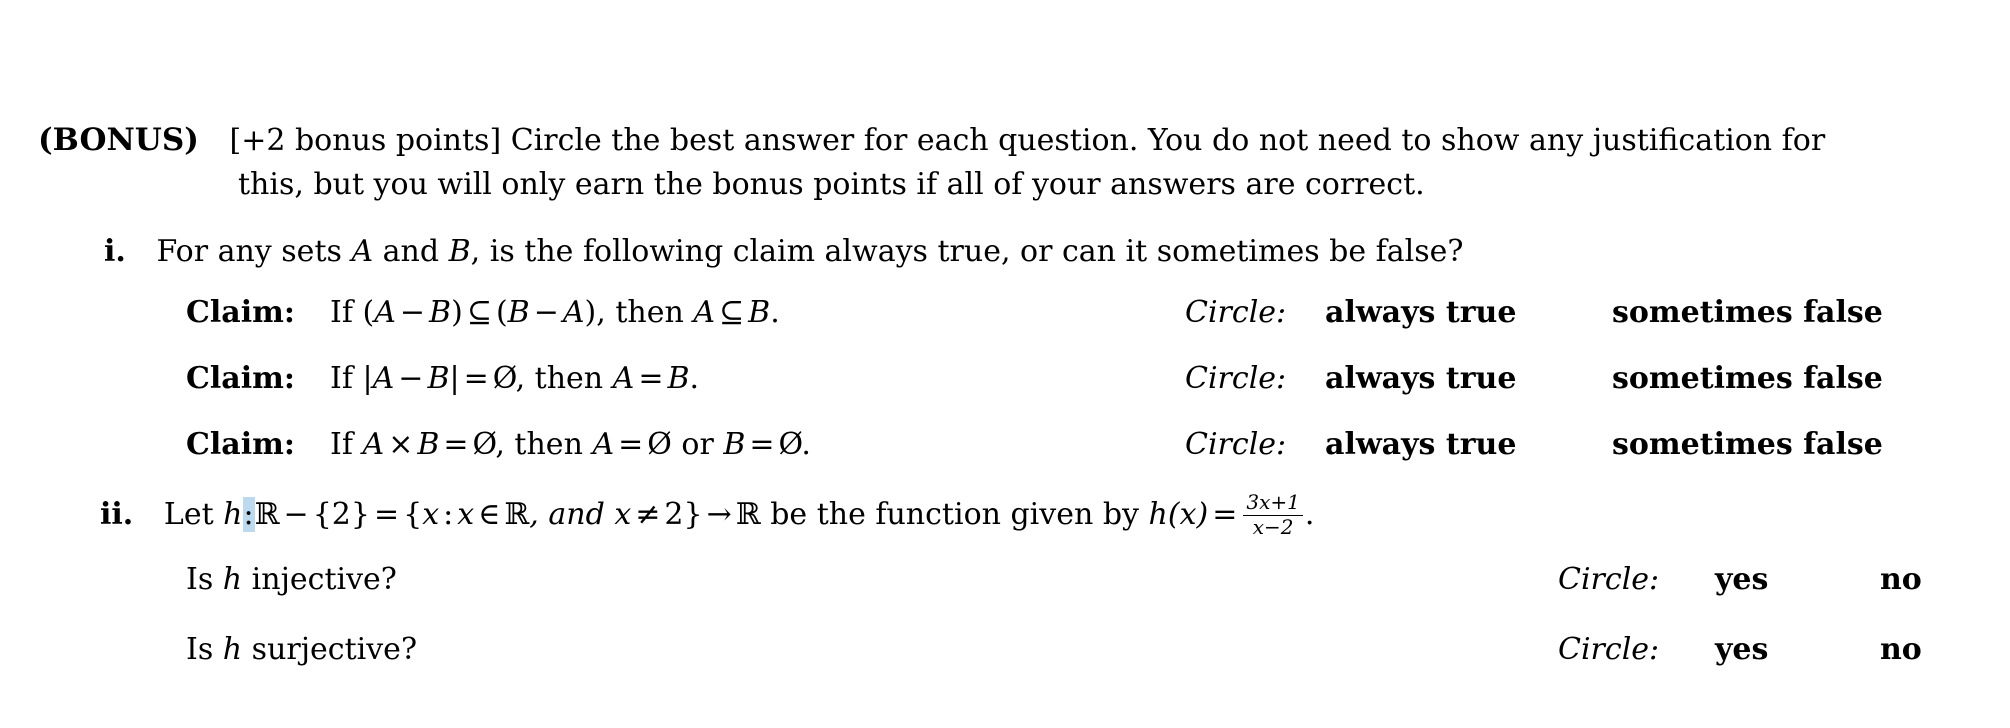  What do you see at coordinates (411, 251) in the screenshot?
I see `item-i-text-between: and` at bounding box center [411, 251].